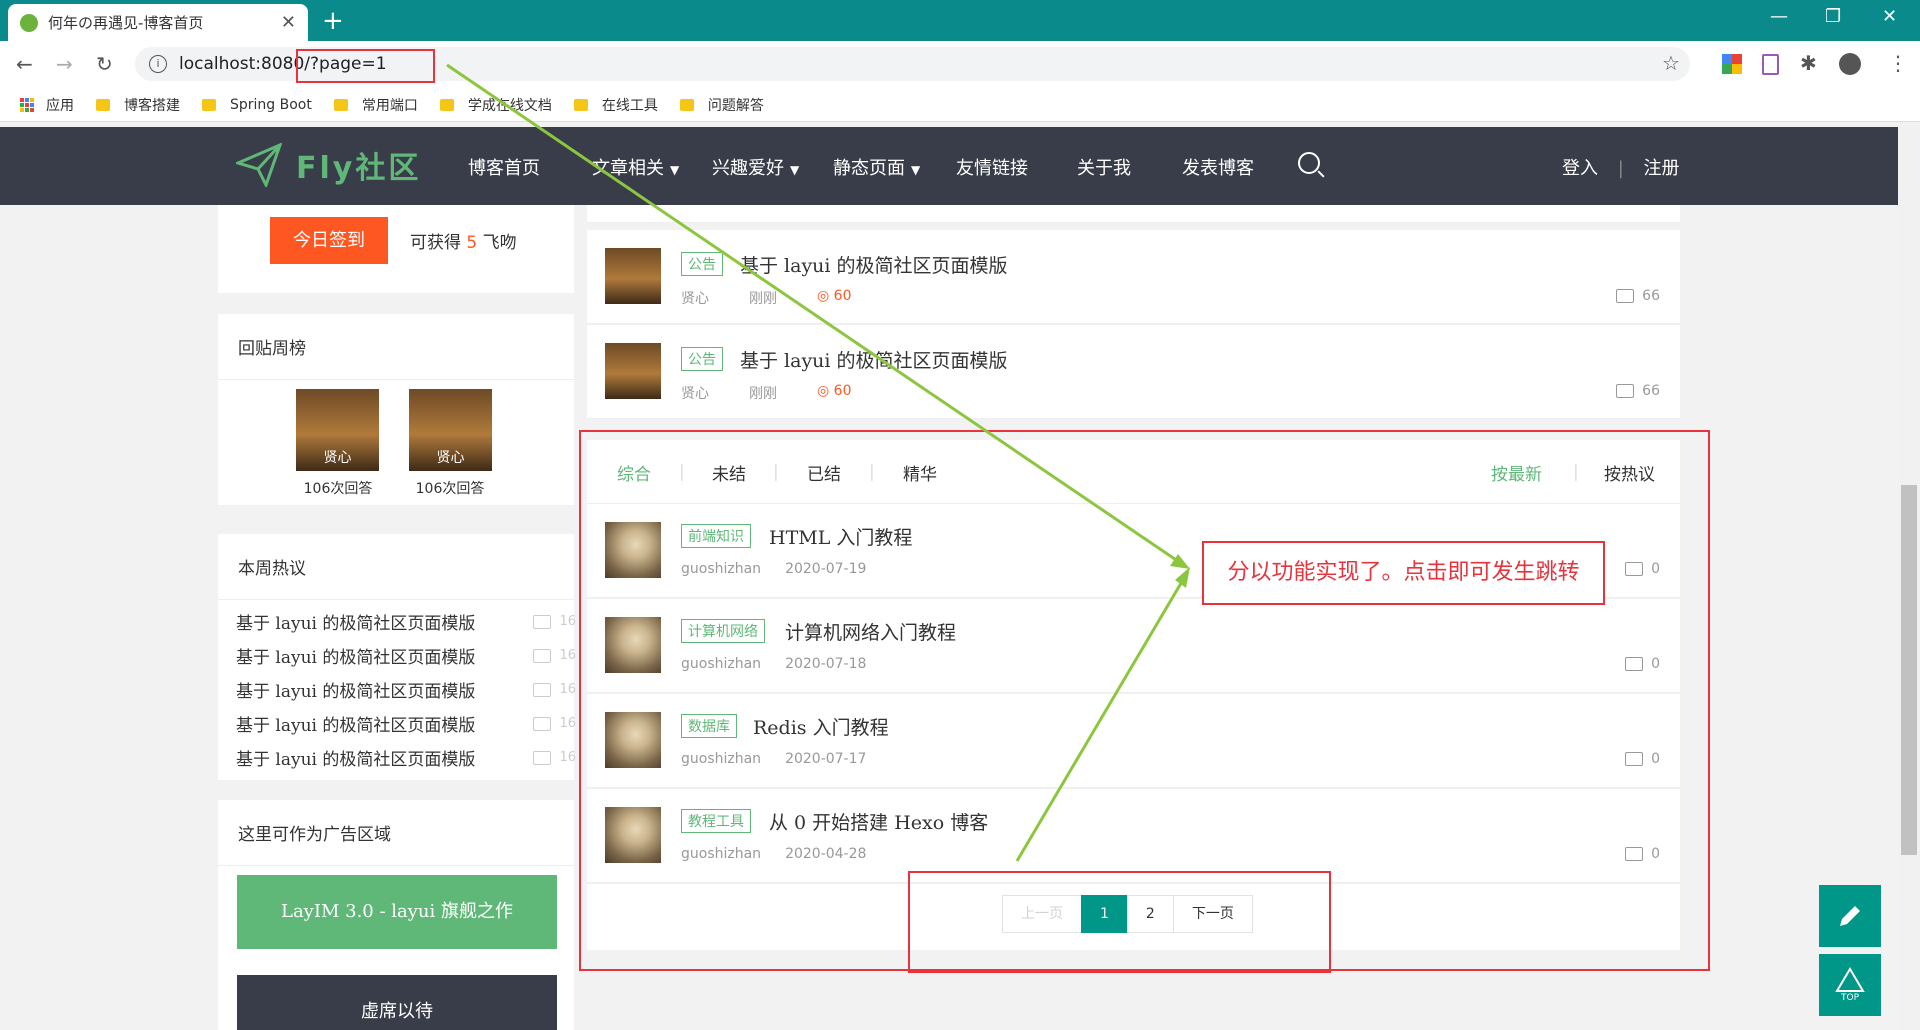  What do you see at coordinates (1182, 577) in the screenshot?
I see `arrow-head` at bounding box center [1182, 577].